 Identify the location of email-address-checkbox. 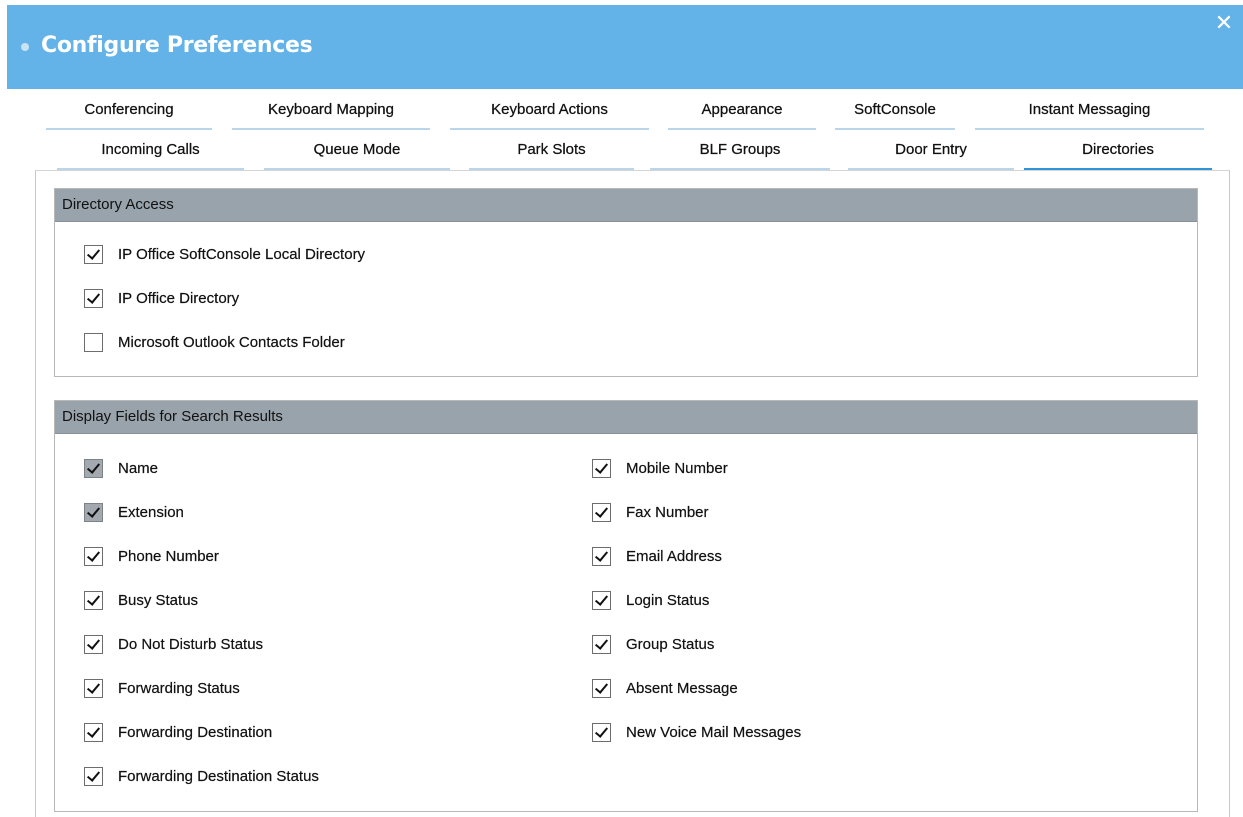
(601, 556).